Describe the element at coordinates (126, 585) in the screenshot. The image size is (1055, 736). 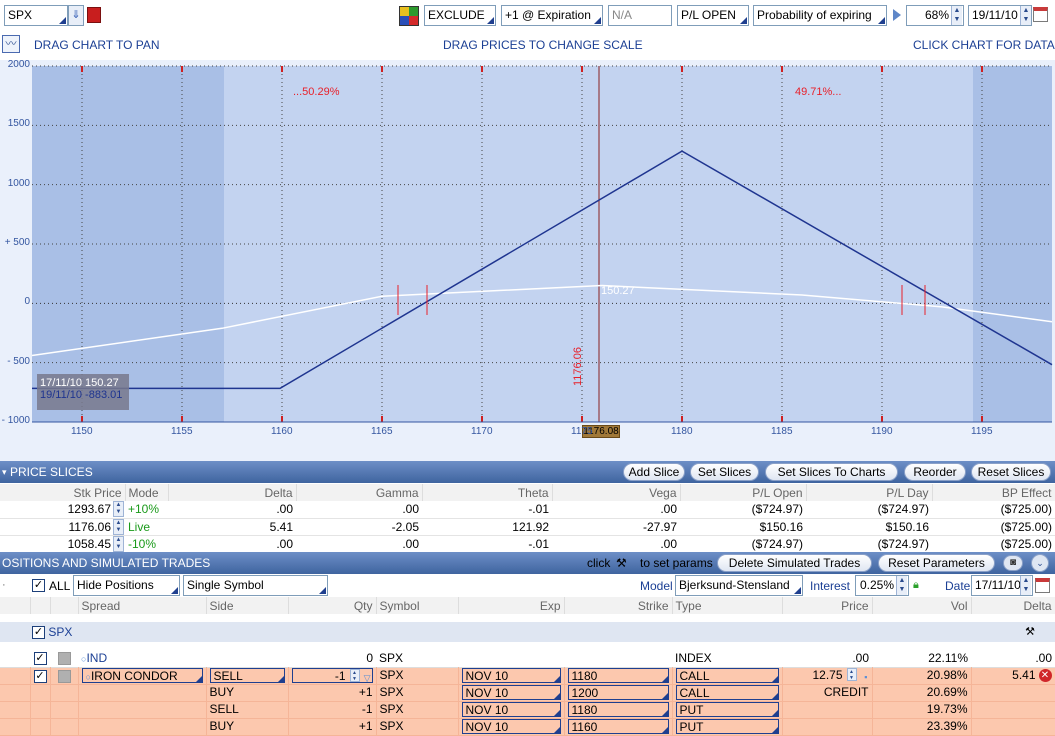
I see `hide-positions-select: Hide Positions` at that location.